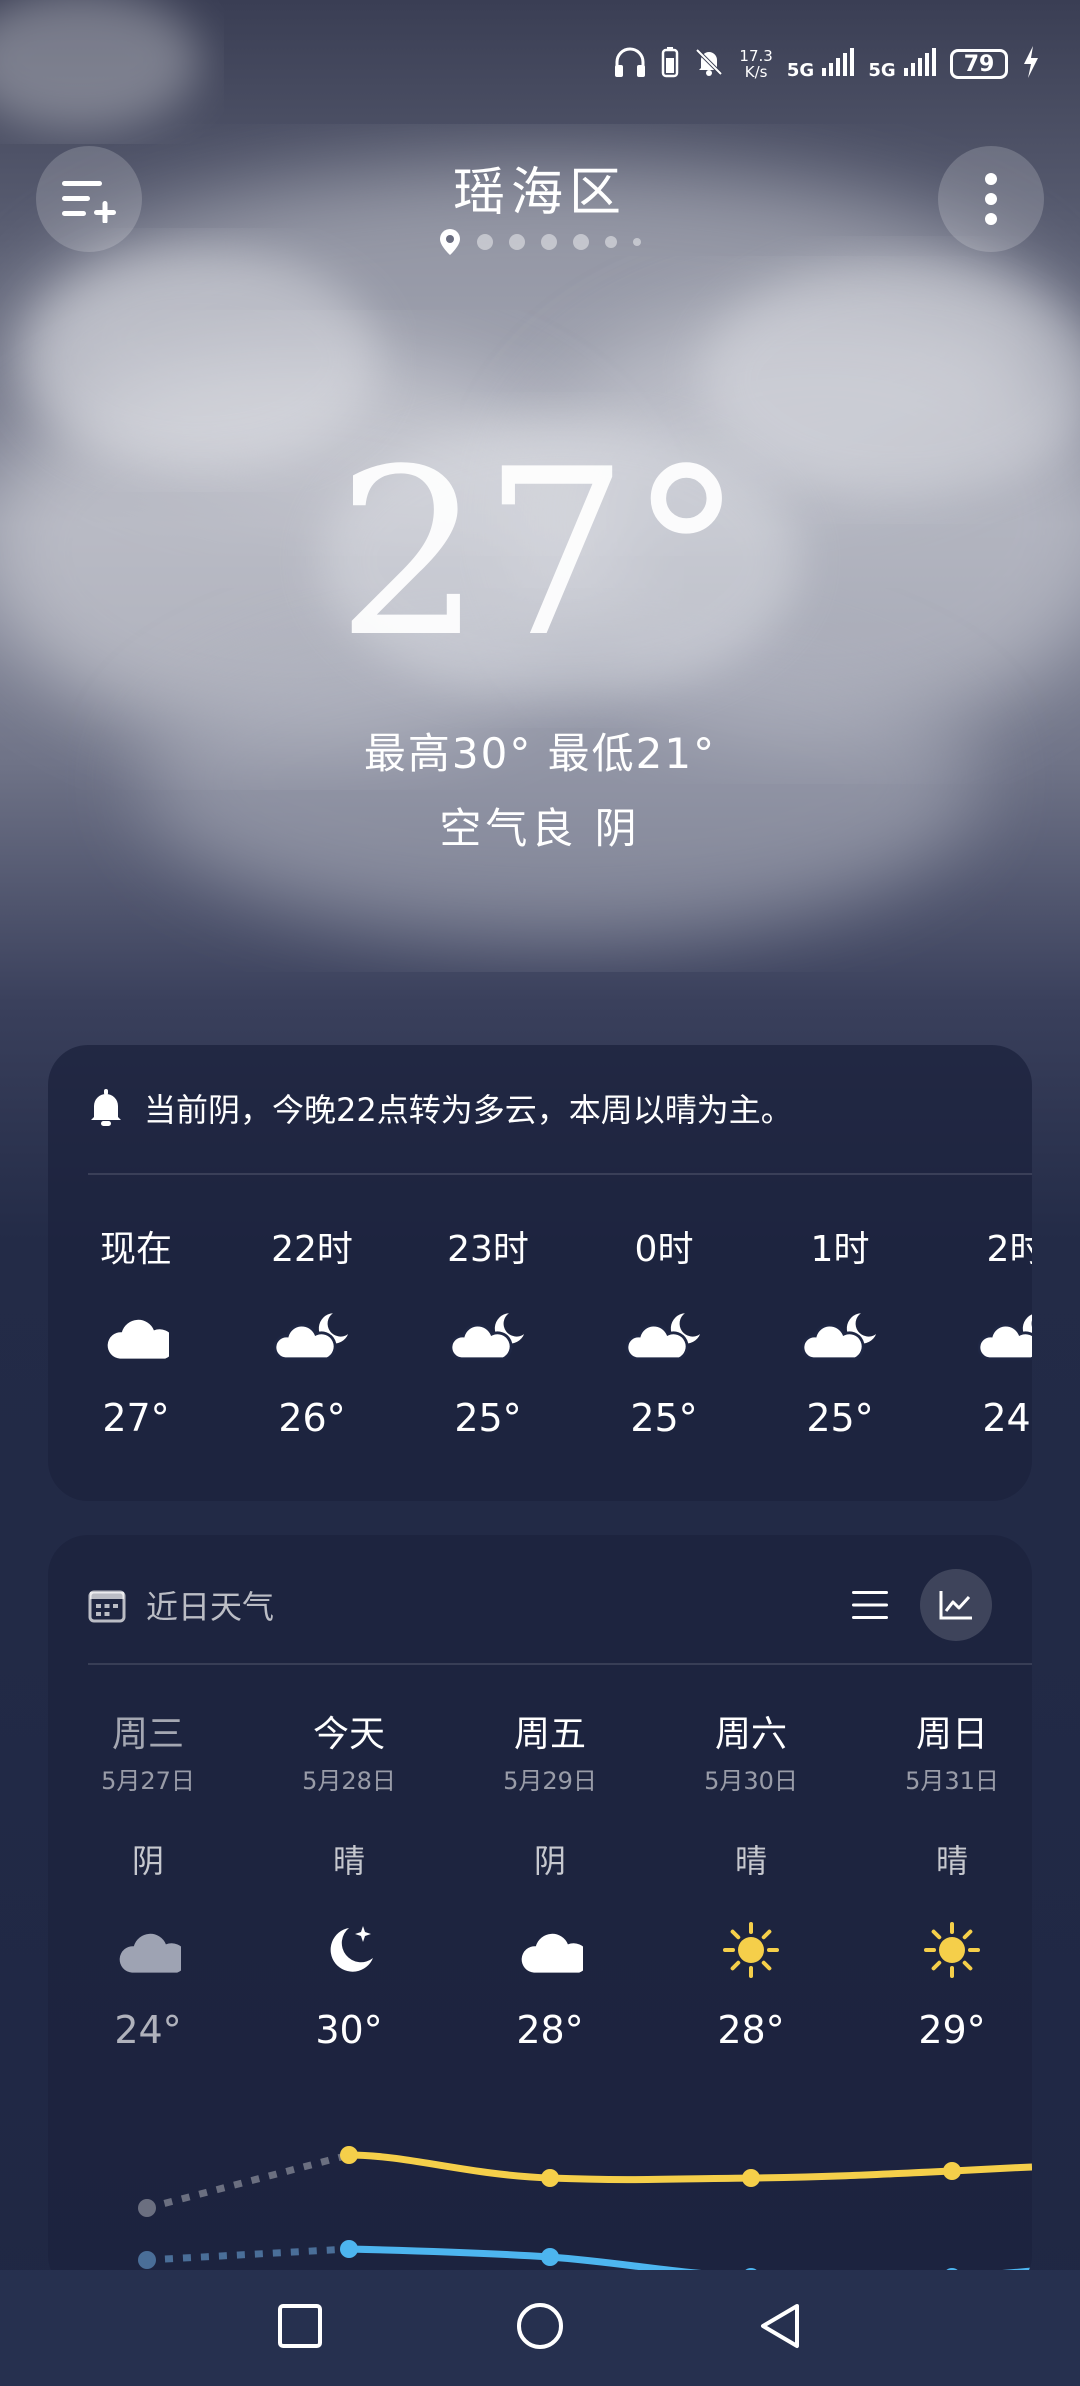 This screenshot has width=1080, height=2386. What do you see at coordinates (210, 1607) in the screenshot?
I see `daily-title: 近日天气` at bounding box center [210, 1607].